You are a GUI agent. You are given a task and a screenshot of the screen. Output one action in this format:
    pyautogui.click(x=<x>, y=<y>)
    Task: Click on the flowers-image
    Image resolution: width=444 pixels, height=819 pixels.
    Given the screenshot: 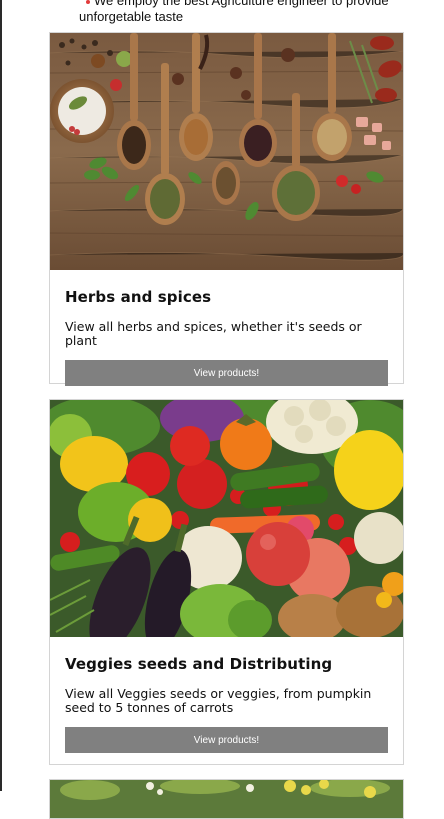 What is the action you would take?
    pyautogui.click(x=226, y=799)
    